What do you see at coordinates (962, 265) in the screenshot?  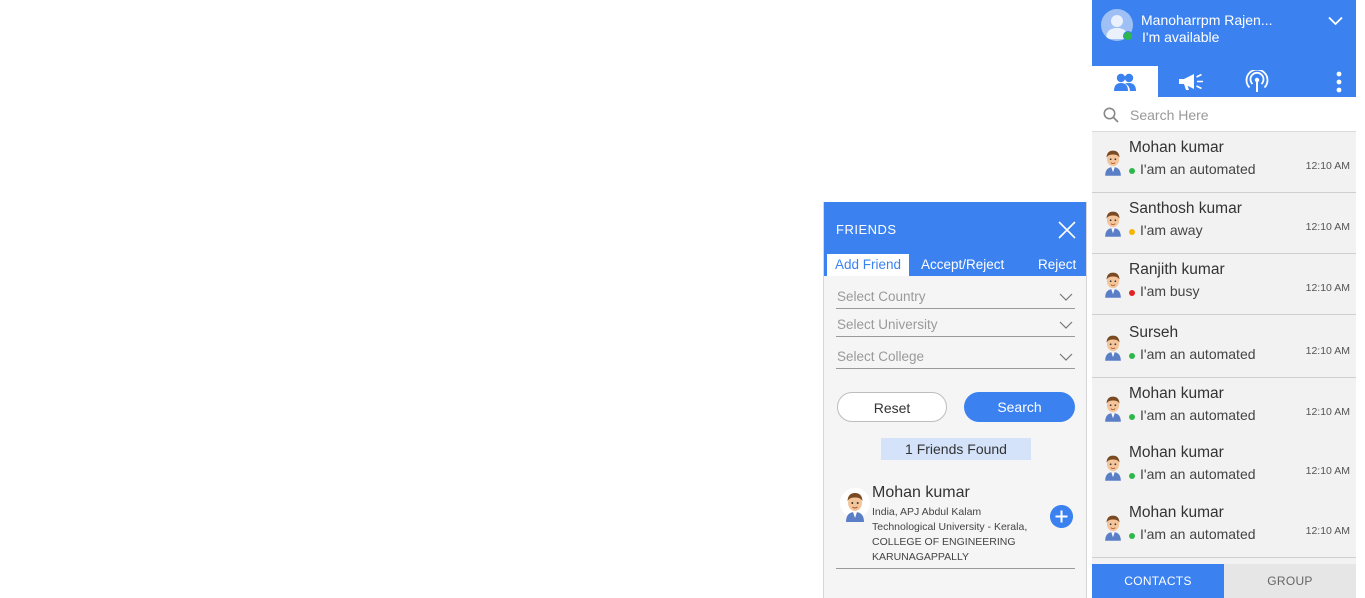 I see `tab-accept-reject: Accept/Reject` at bounding box center [962, 265].